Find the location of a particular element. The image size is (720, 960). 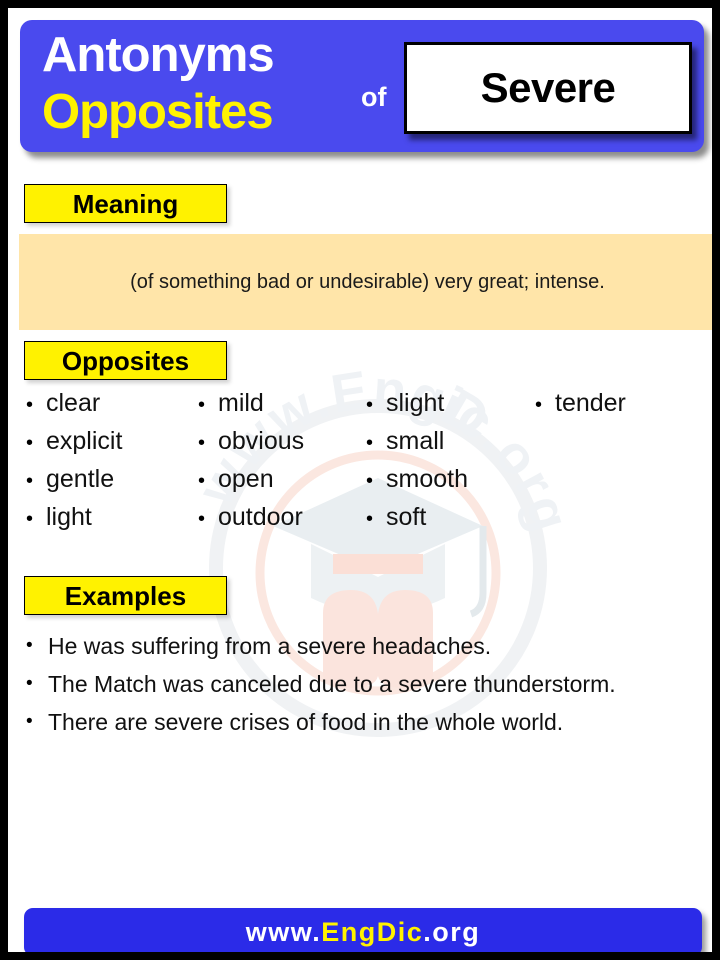

opposite-word: tender is located at coordinates (590, 403).